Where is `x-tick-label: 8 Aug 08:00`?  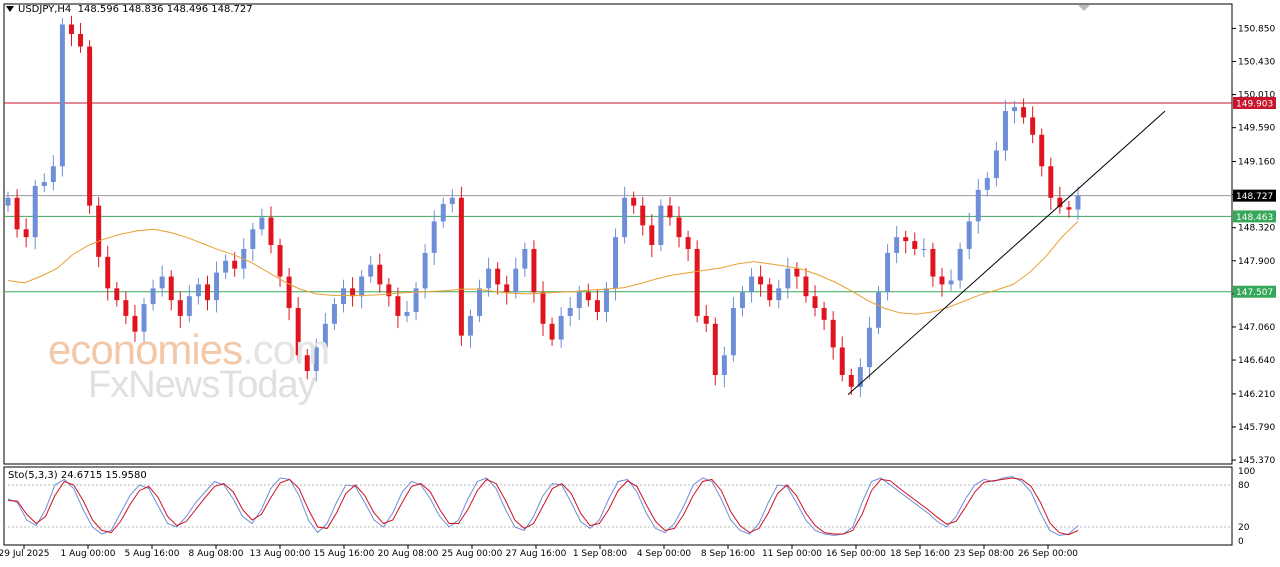 x-tick-label: 8 Aug 08:00 is located at coordinates (216, 554).